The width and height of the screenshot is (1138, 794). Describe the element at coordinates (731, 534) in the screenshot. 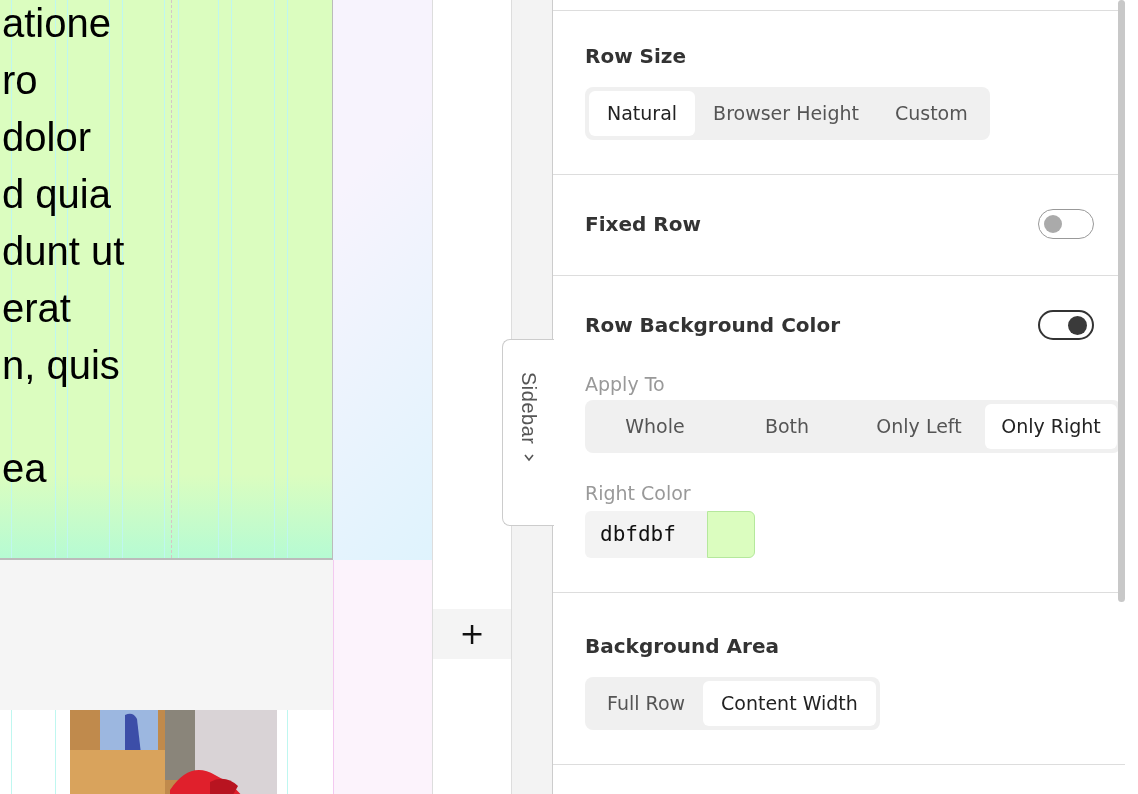

I see `color-swatch` at that location.